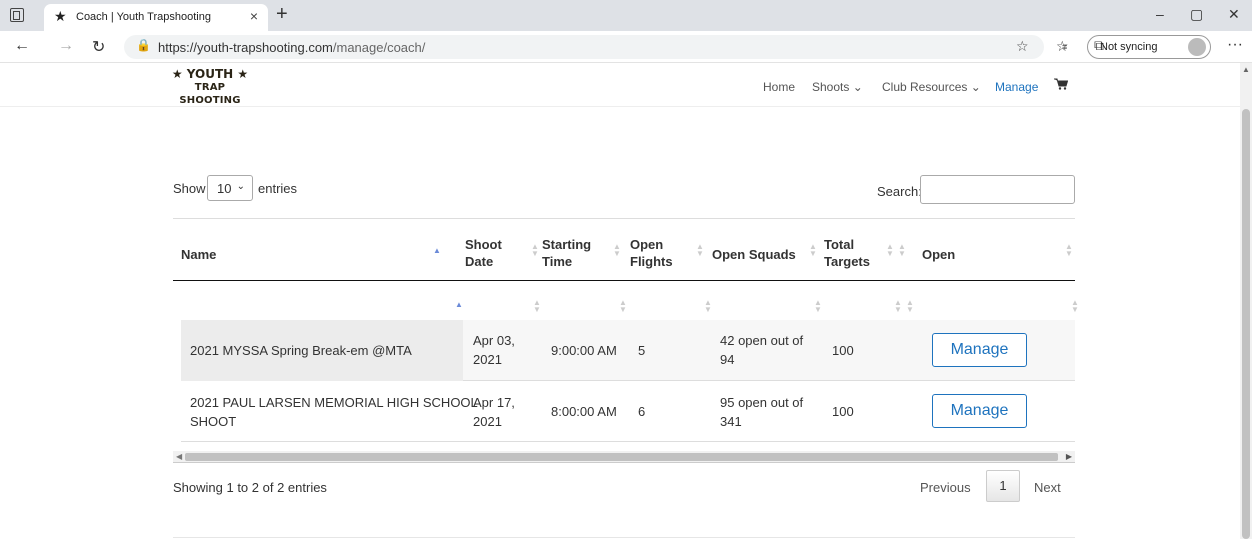 The height and width of the screenshot is (539, 1252). I want to click on more-menu-icon: ···, so click(1235, 45).